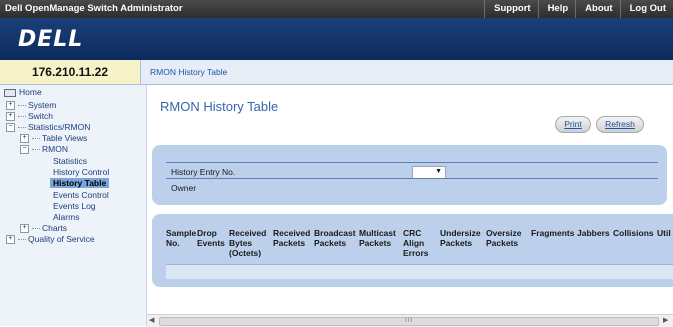  I want to click on history-form-panel: History Entry No. ▼ Owner, so click(409, 175).